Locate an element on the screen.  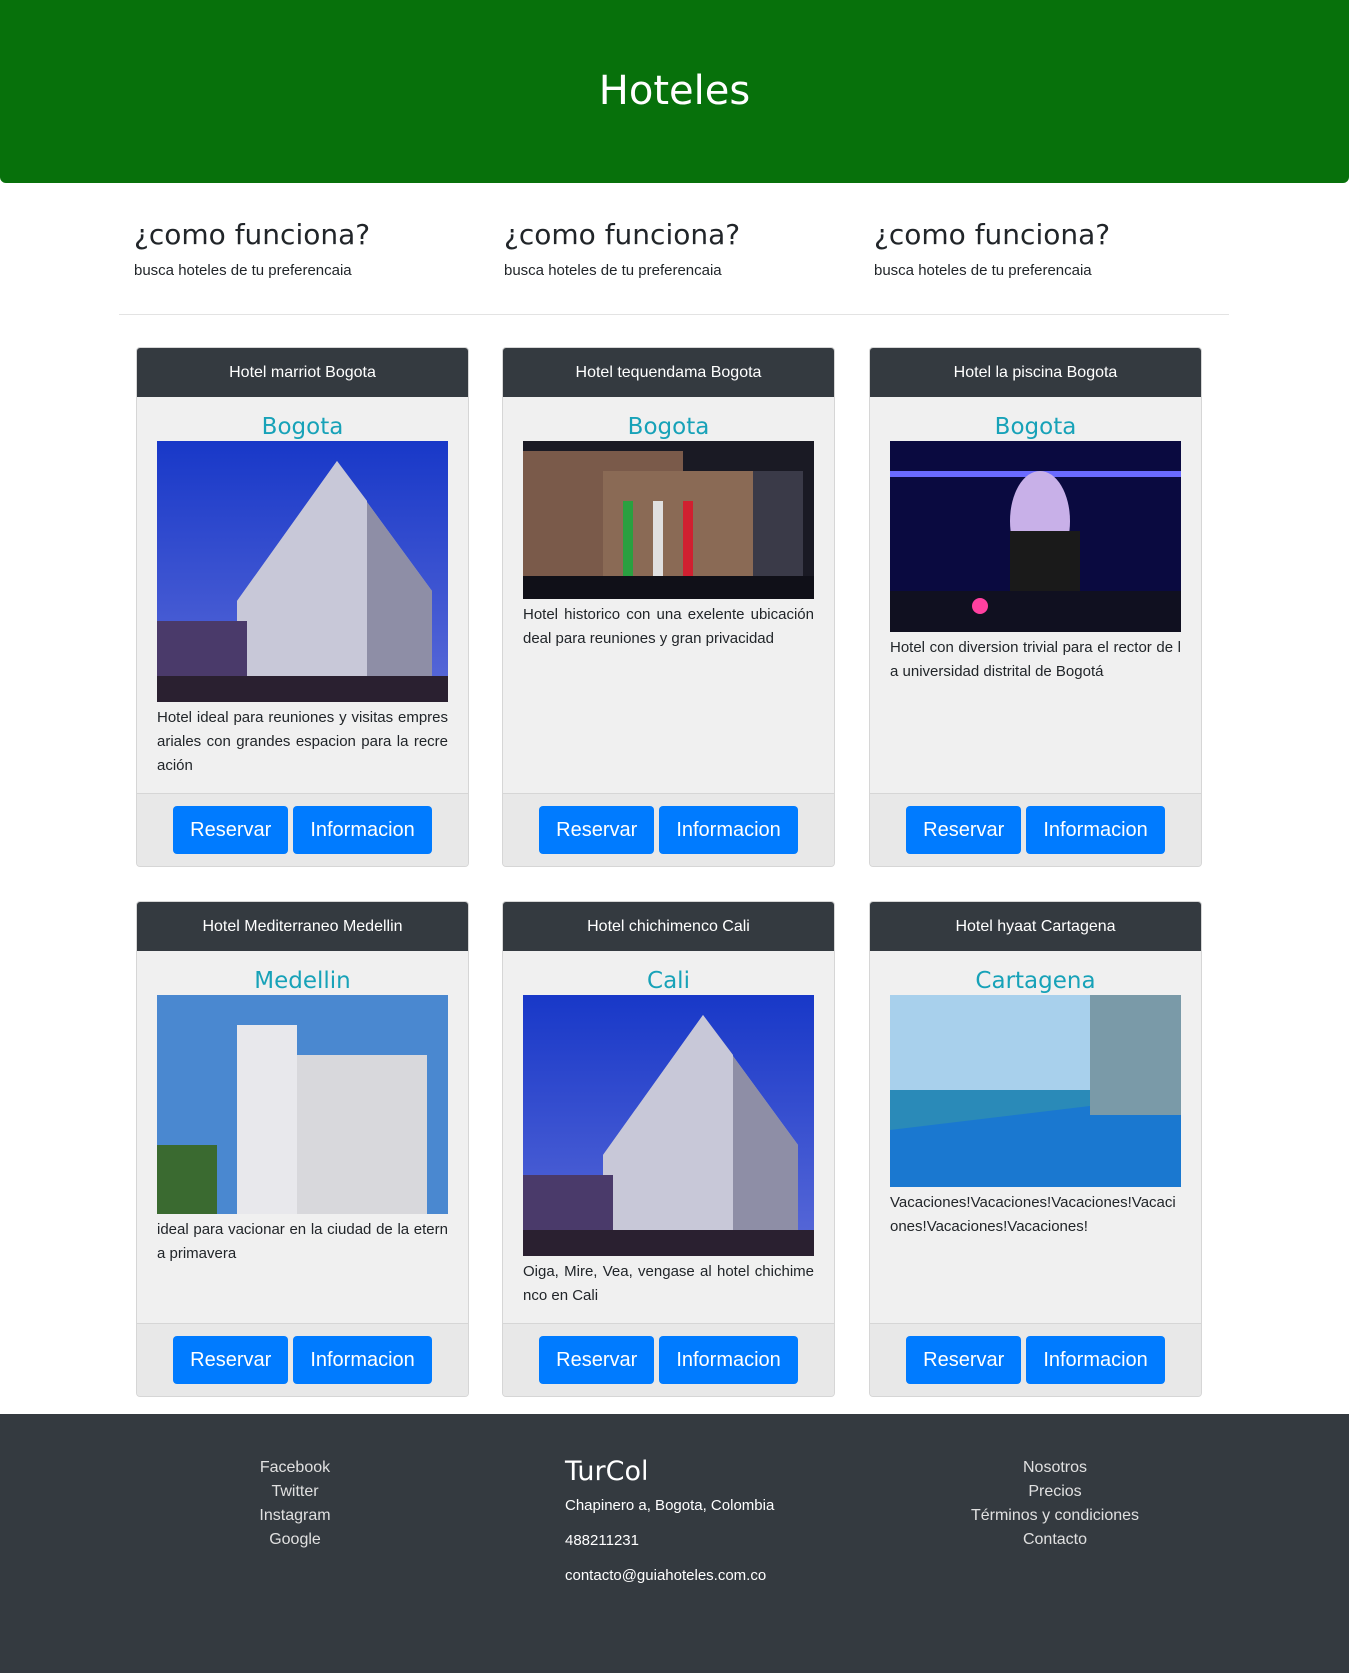
contact-link: Contacto is located at coordinates (1055, 1540).